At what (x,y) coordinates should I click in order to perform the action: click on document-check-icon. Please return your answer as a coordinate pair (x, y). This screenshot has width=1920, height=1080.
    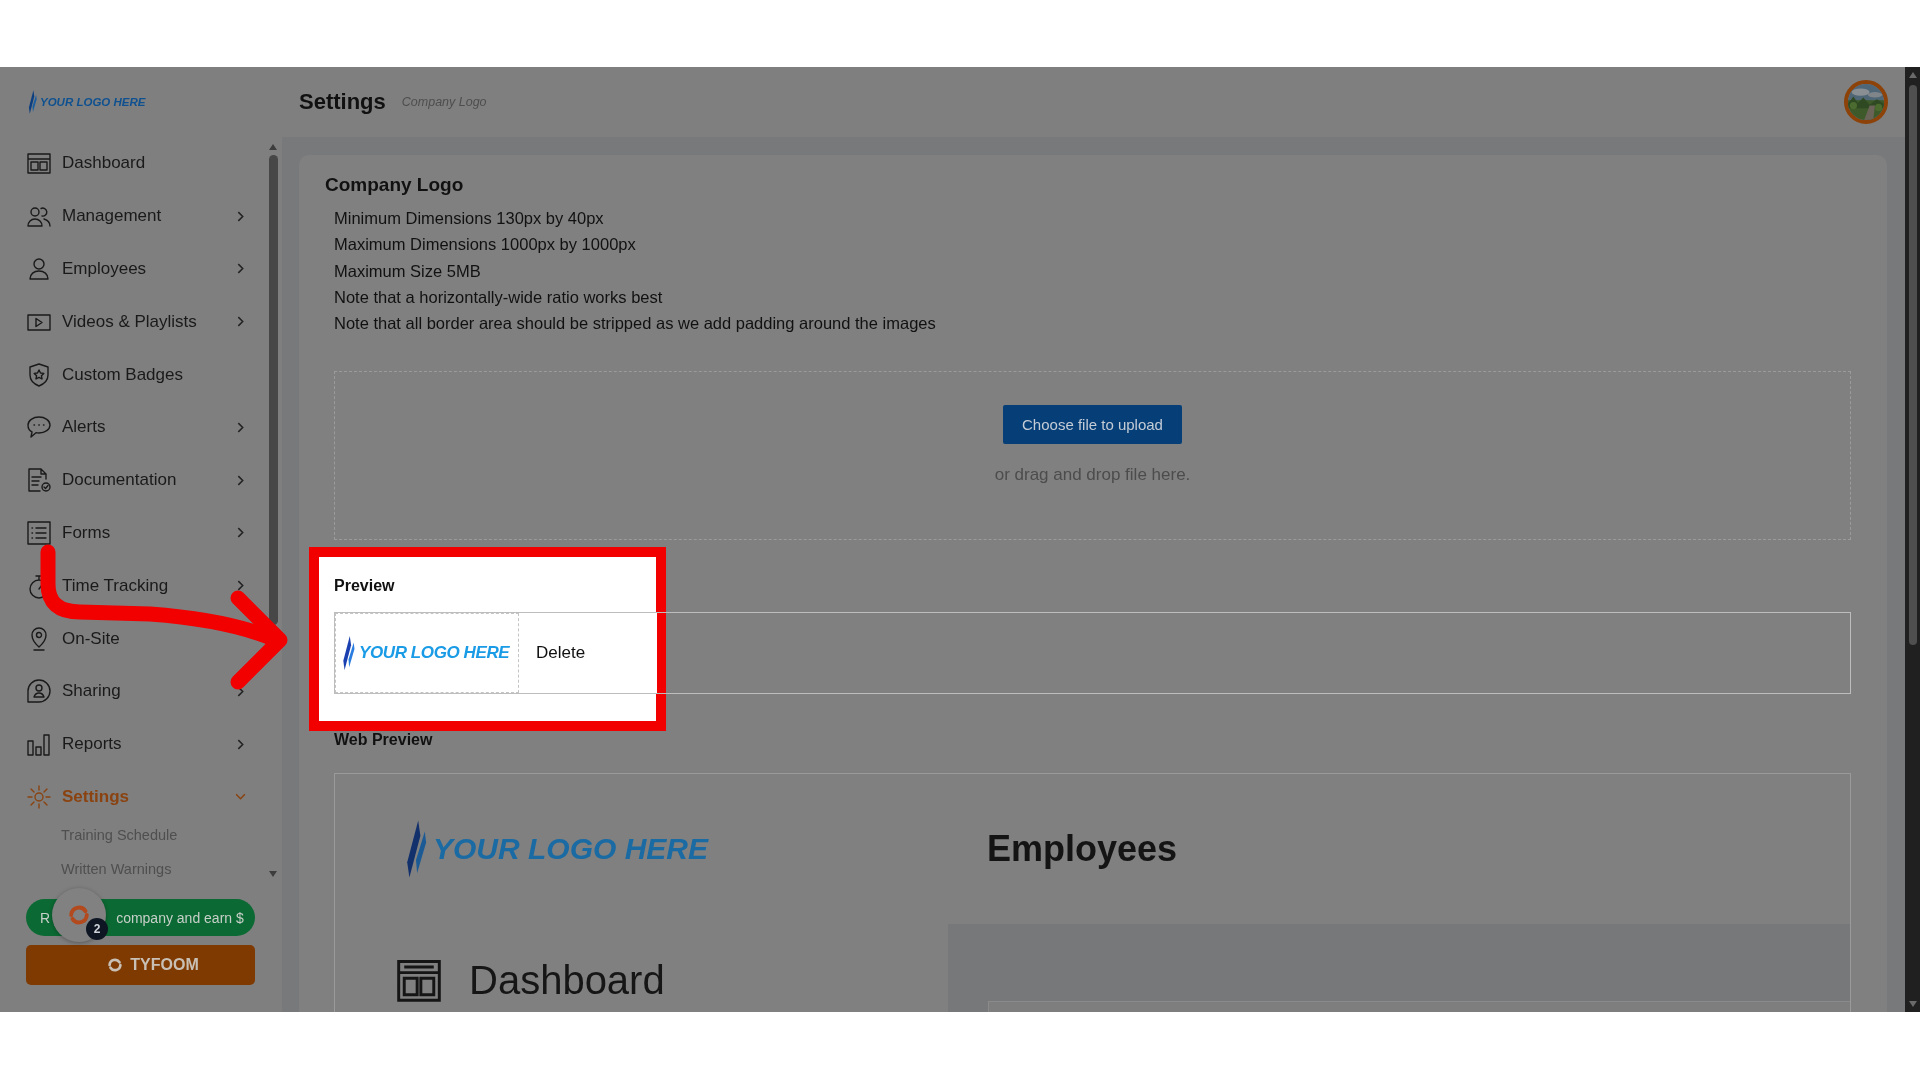
    Looking at the image, I should click on (39, 480).